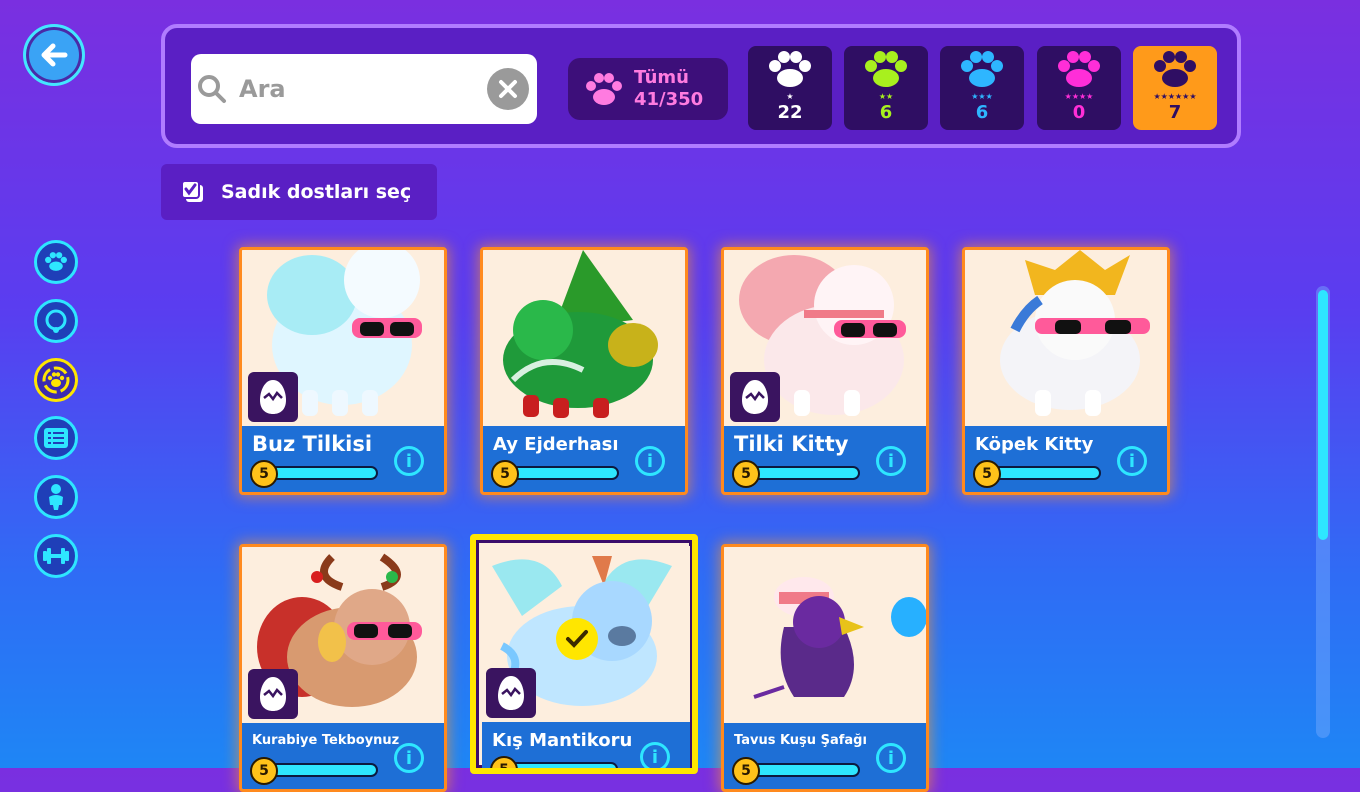 This screenshot has width=1360, height=792. Describe the element at coordinates (343, 756) in the screenshot. I see `pet-info-bar: Kurabiye Tekboynuz 5 i` at that location.